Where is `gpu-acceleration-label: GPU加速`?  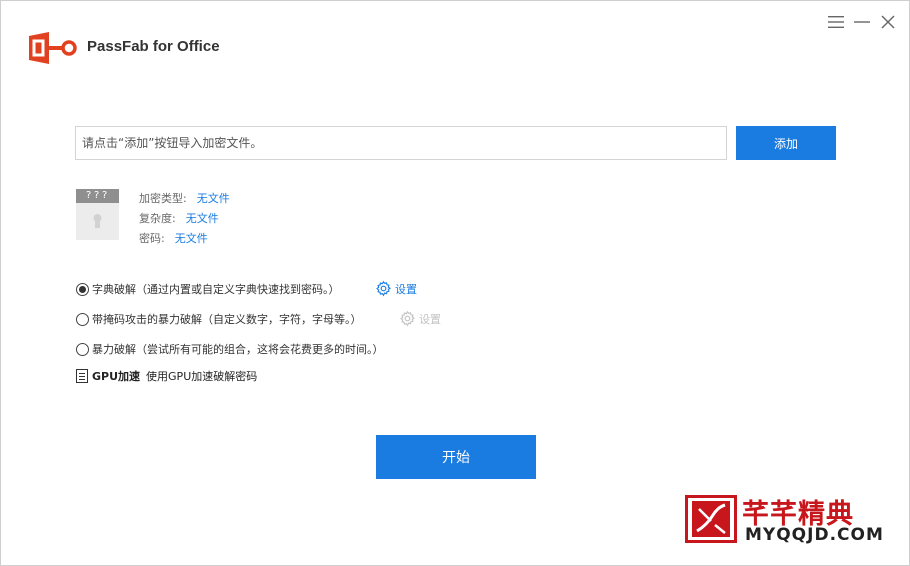
gpu-acceleration-label: GPU加速 is located at coordinates (116, 376).